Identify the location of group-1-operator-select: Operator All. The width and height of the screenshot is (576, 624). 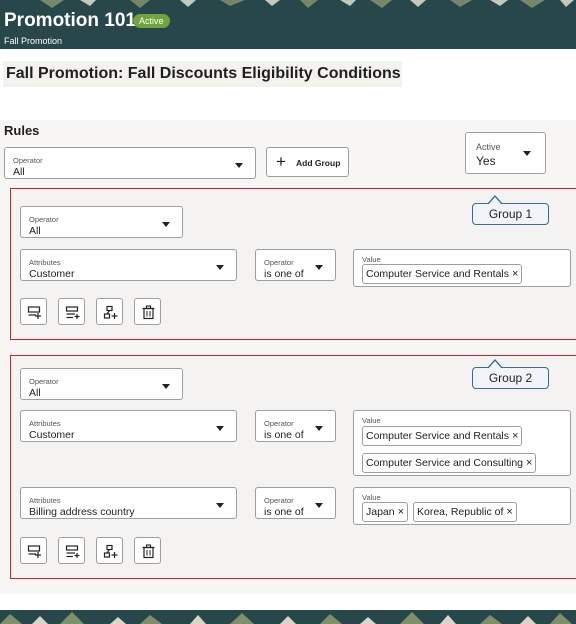
(101, 222).